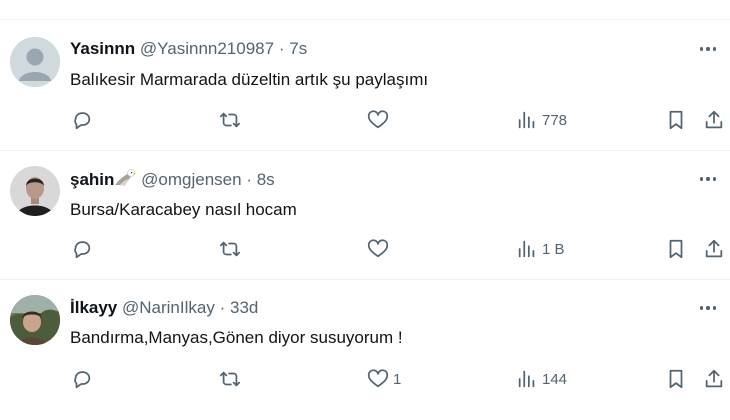 This screenshot has height=420, width=730. I want to click on timestamp: 8s, so click(266, 179).